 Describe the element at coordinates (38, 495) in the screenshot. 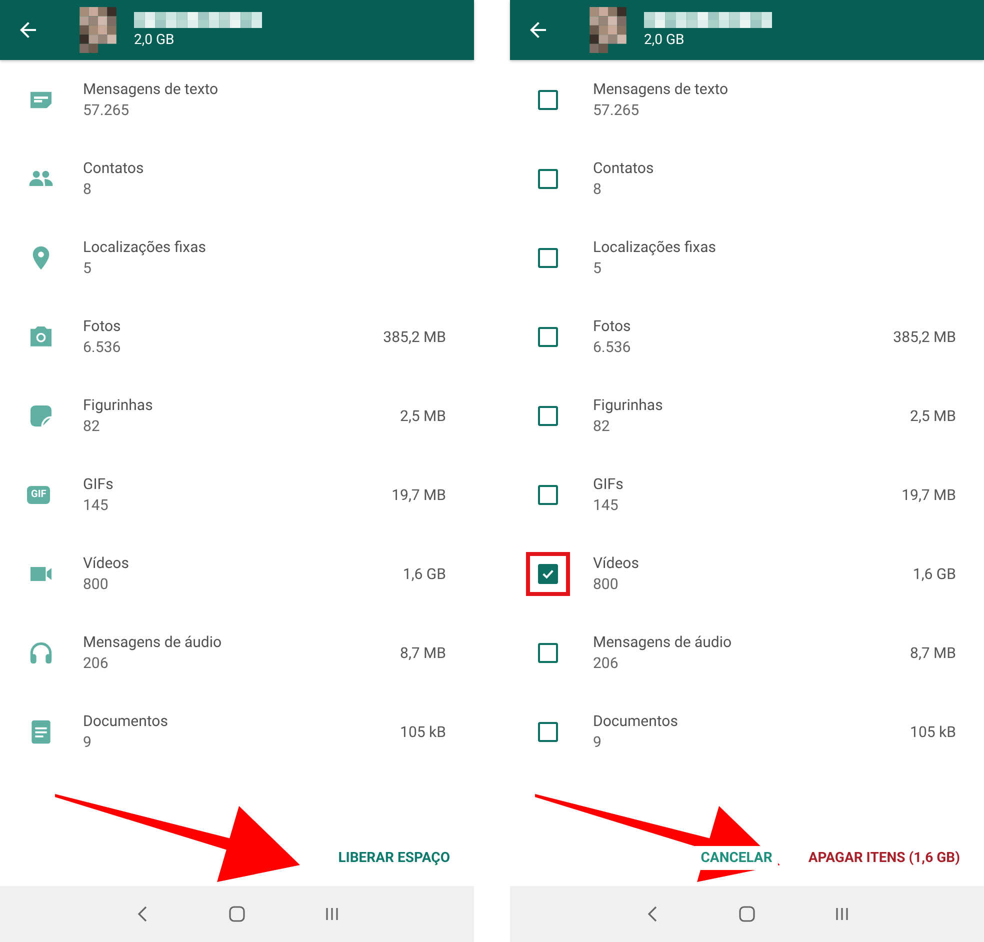

I see `gif-icon: GIF` at that location.